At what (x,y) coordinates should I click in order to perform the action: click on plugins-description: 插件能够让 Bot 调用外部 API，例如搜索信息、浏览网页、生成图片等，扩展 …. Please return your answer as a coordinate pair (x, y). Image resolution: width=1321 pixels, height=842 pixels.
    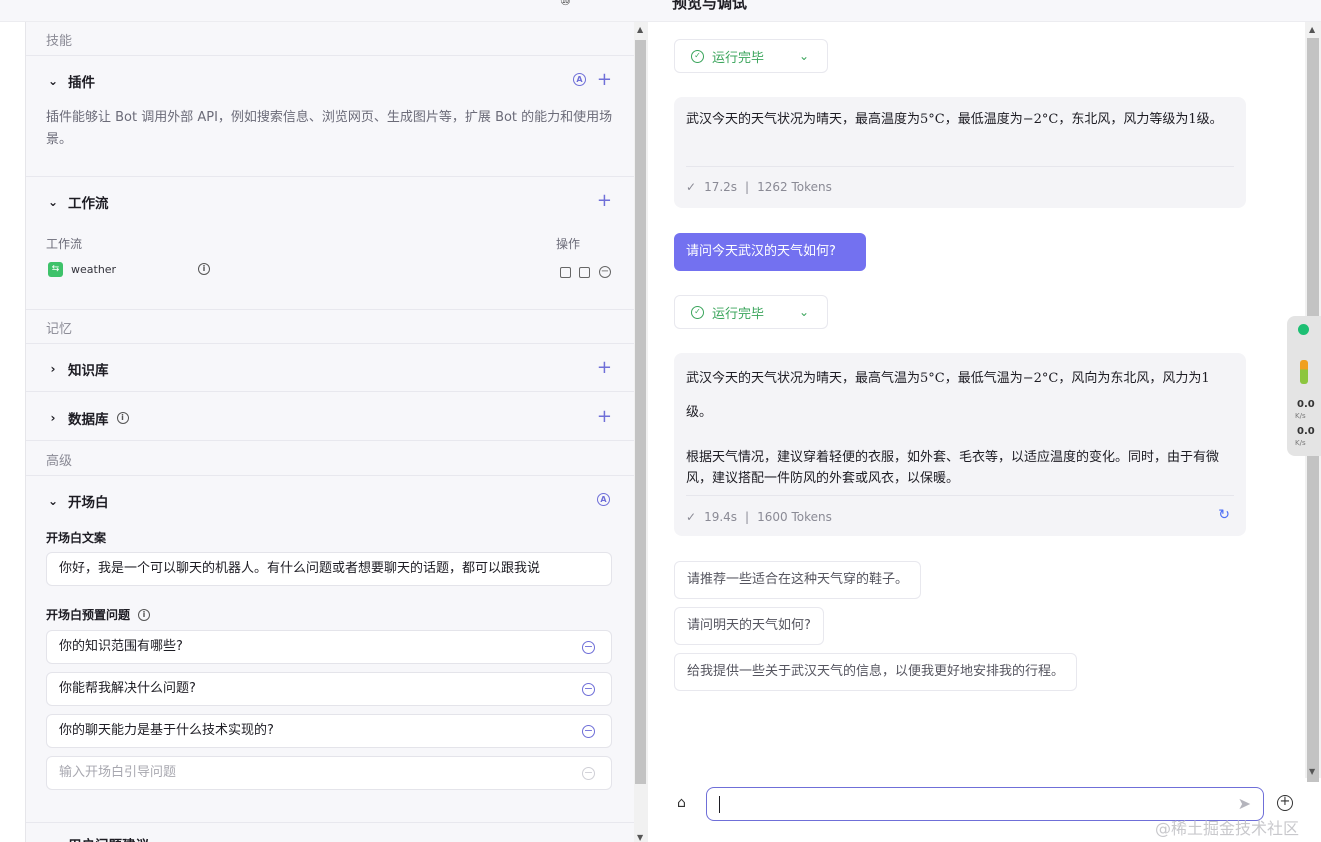
    Looking at the image, I should click on (329, 128).